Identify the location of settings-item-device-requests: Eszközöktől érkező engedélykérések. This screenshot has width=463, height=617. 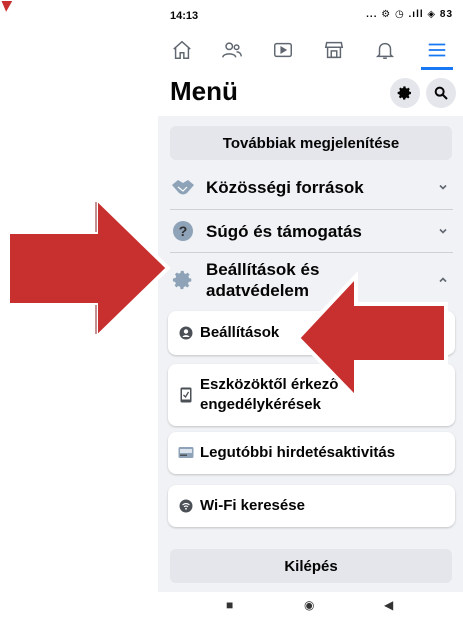
(311, 395).